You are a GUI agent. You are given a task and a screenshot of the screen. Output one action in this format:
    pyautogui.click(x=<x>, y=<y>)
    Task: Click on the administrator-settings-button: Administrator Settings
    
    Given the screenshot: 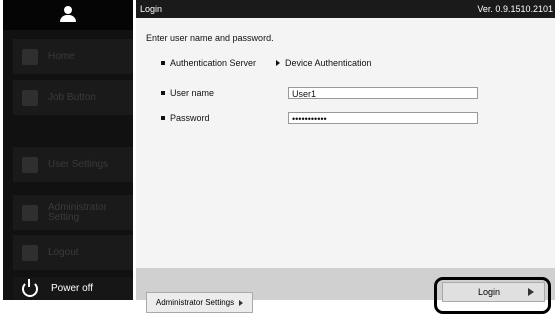 What is the action you would take?
    pyautogui.click(x=199, y=302)
    